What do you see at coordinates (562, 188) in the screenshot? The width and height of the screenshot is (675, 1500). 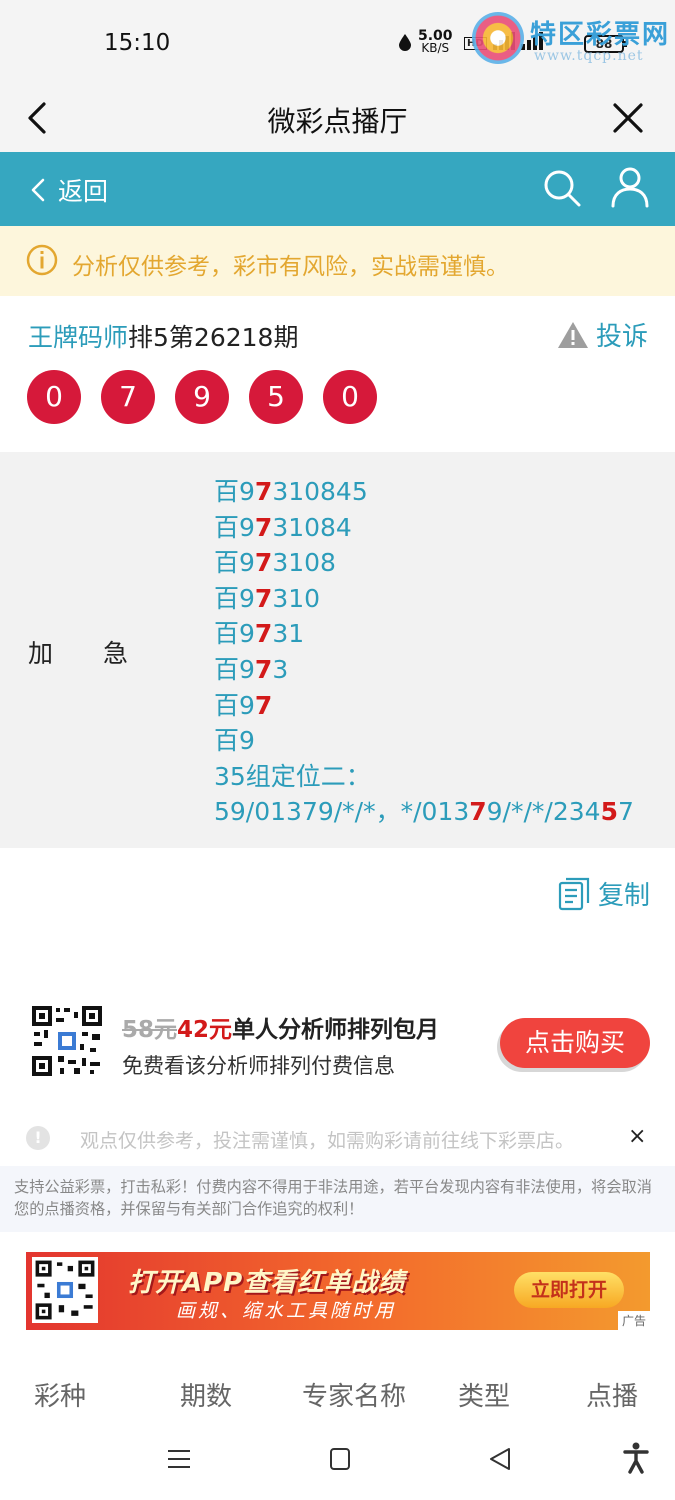 I see `search-icon` at bounding box center [562, 188].